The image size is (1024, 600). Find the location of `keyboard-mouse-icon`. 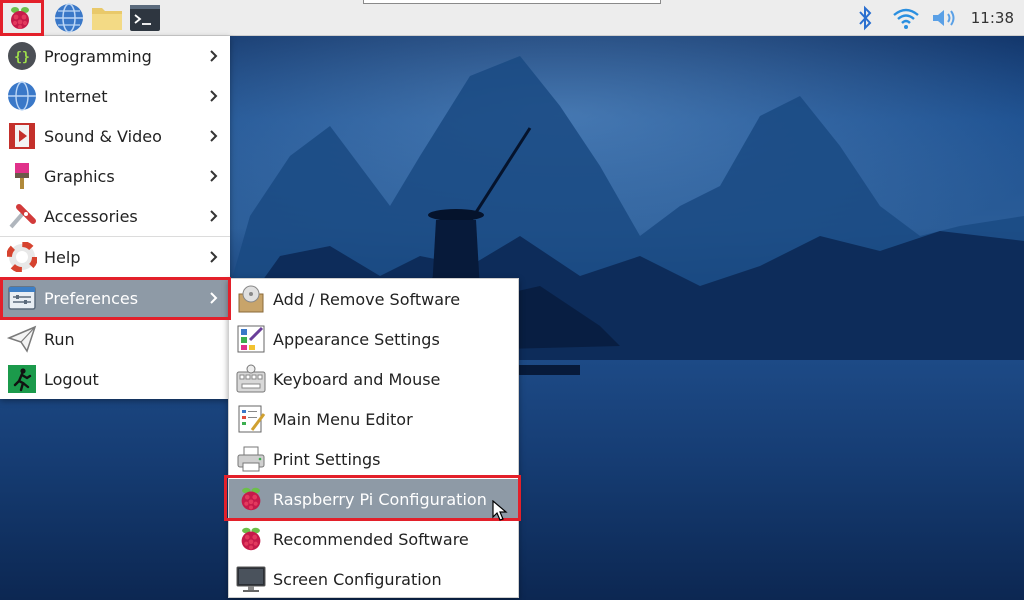

keyboard-mouse-icon is located at coordinates (251, 379).